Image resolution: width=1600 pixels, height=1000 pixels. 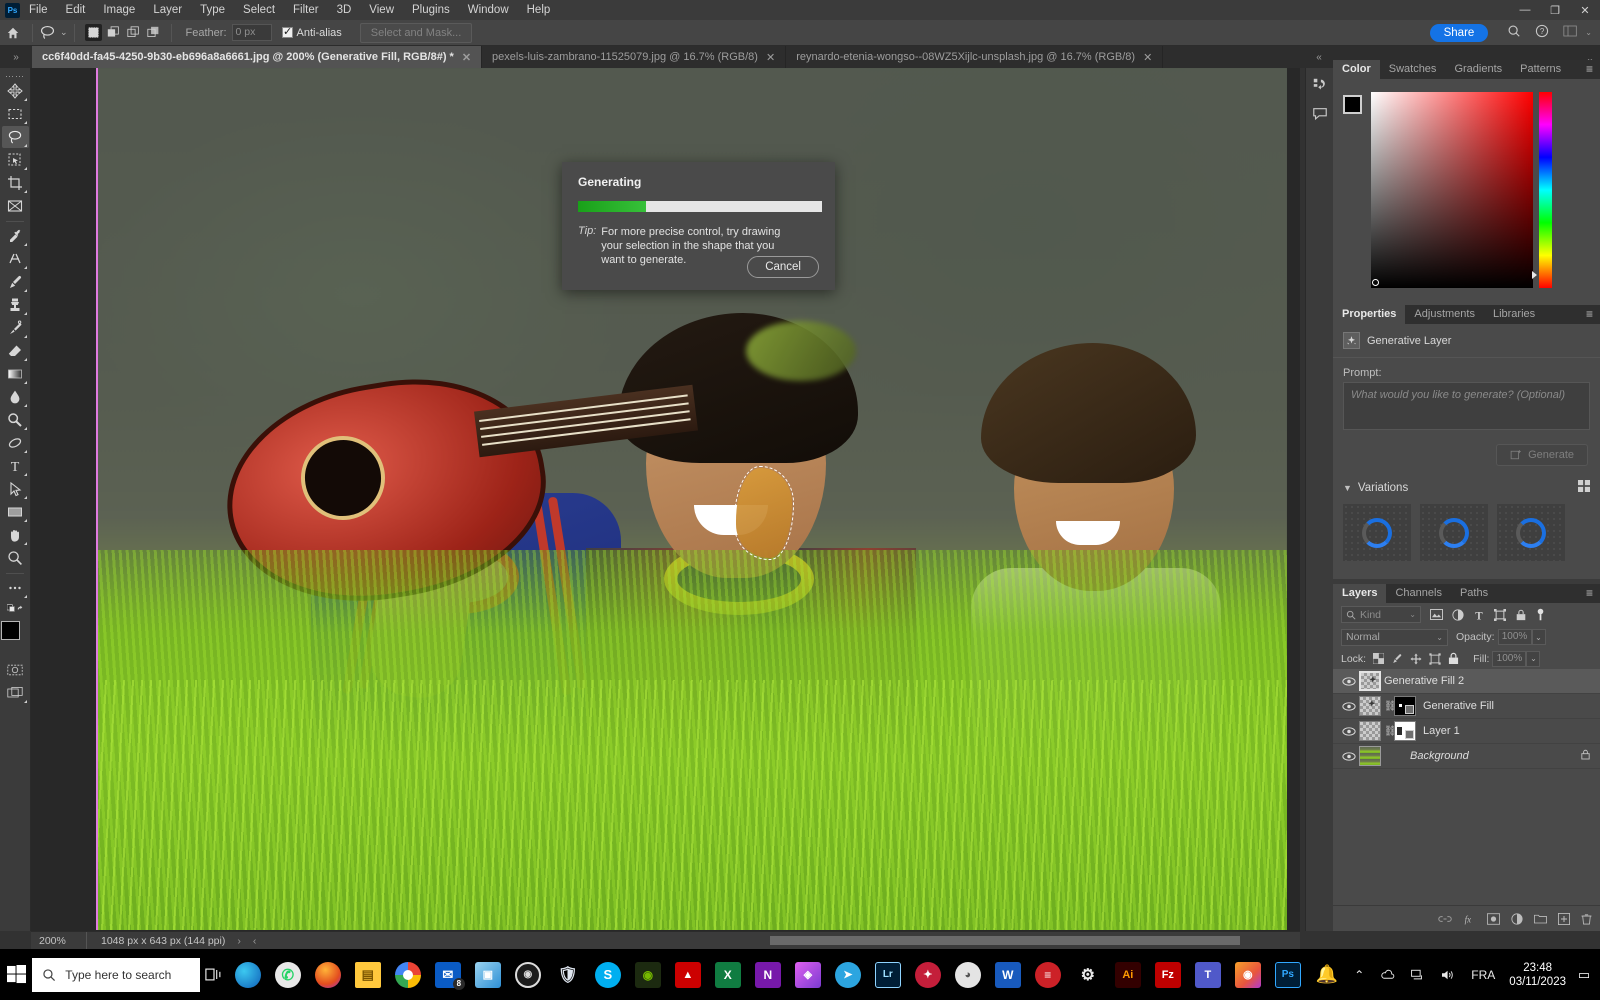 What do you see at coordinates (15, 328) in the screenshot?
I see `history-brush-tool` at bounding box center [15, 328].